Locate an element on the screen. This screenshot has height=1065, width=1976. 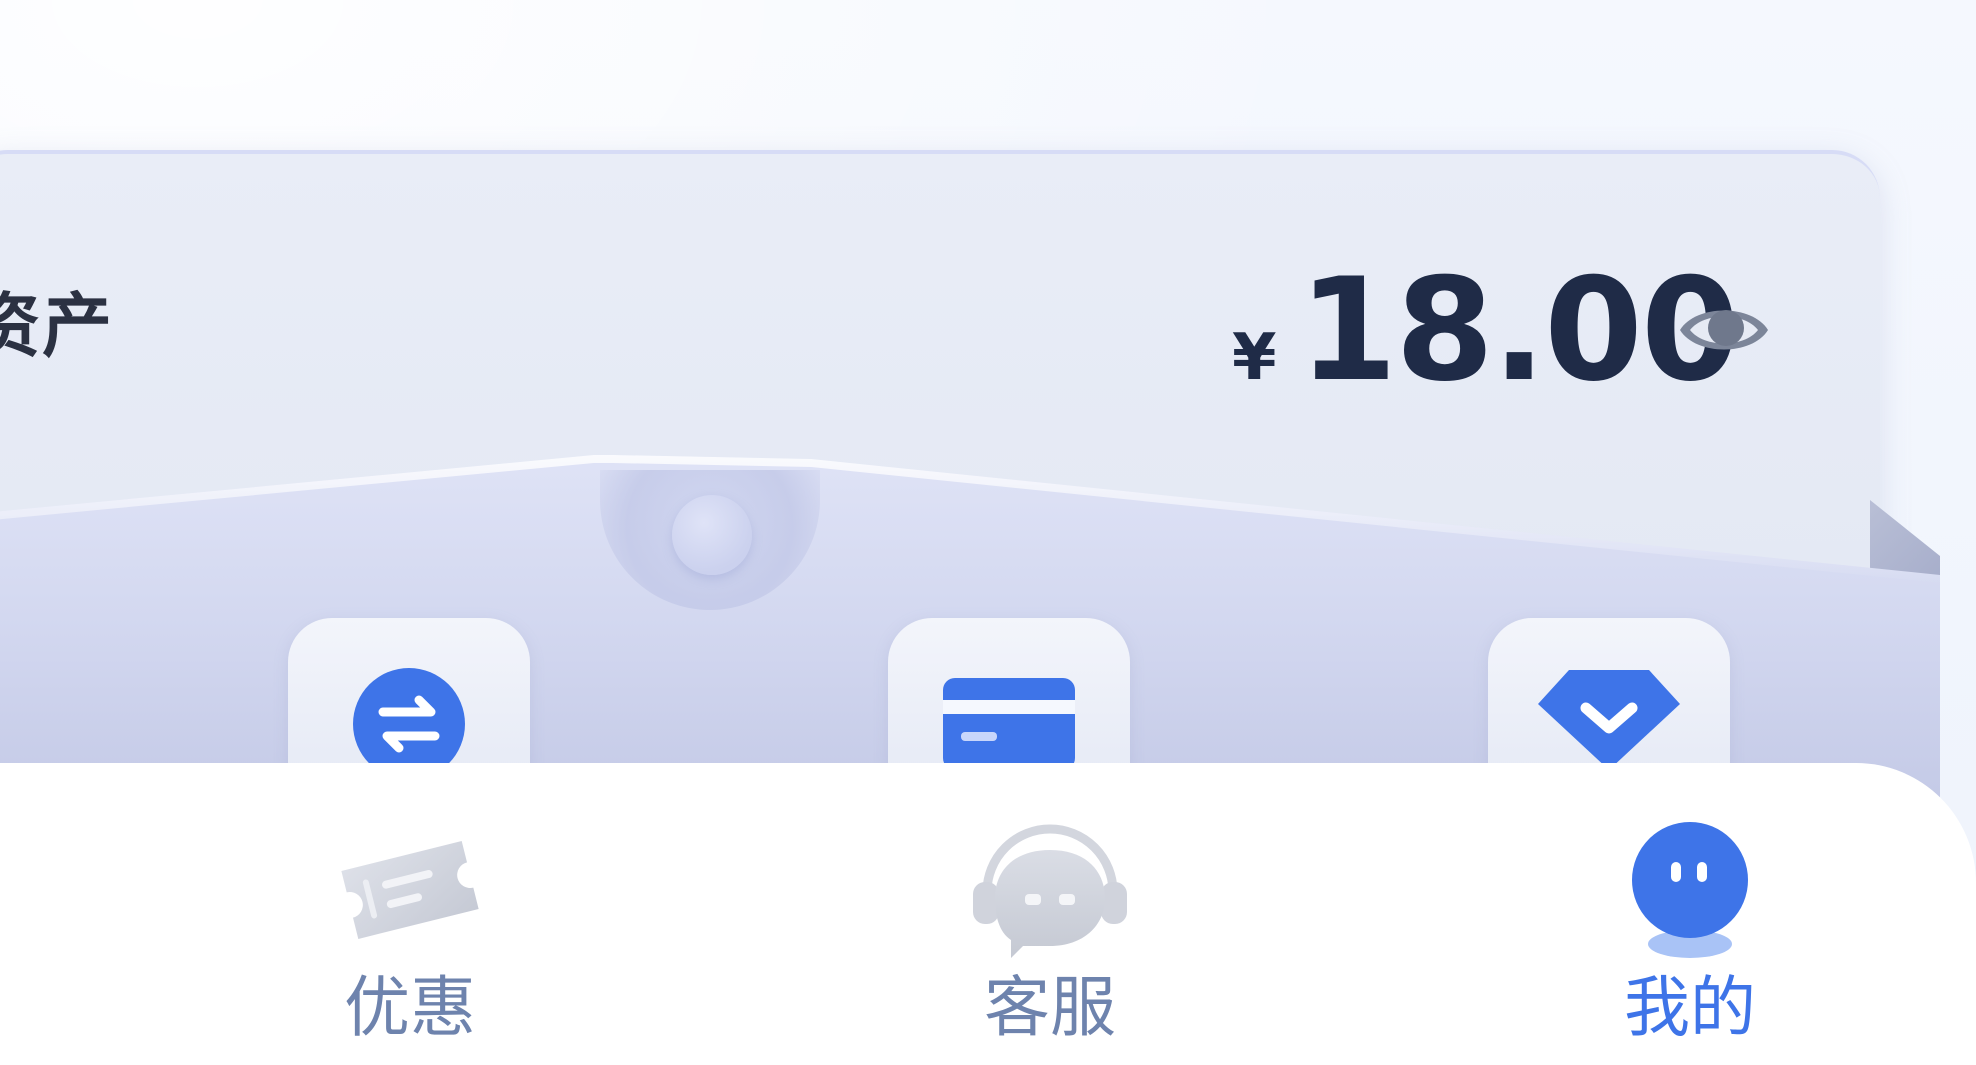
tab-customer-service: 客服 is located at coordinates (1050, 942).